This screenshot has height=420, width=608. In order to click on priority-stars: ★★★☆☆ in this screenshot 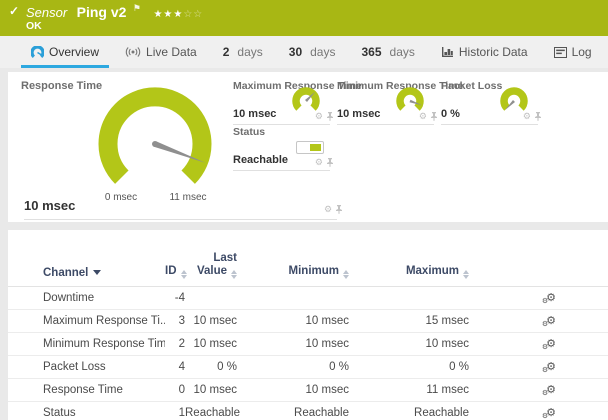, I will do `click(178, 14)`.